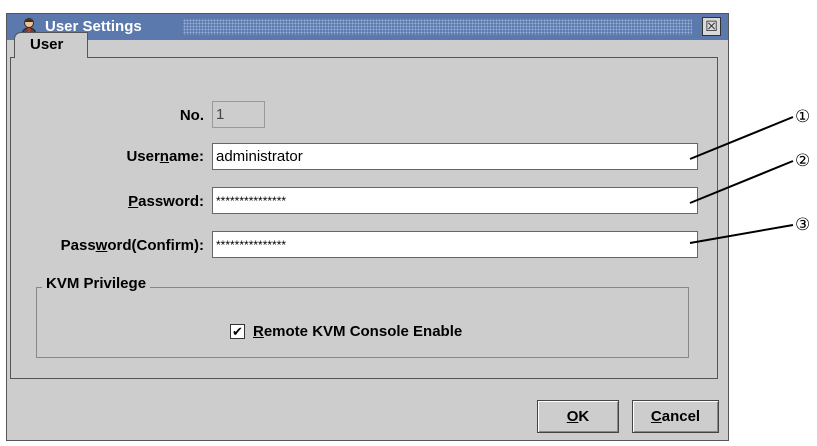  I want to click on callout-1: ①, so click(803, 117).